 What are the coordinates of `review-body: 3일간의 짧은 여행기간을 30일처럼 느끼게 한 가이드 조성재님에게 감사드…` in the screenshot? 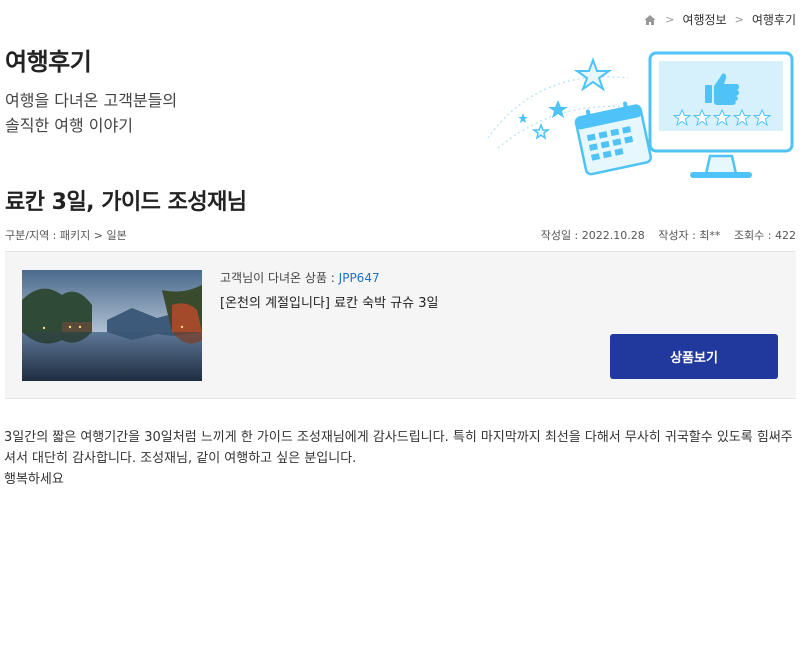 It's located at (399, 458).